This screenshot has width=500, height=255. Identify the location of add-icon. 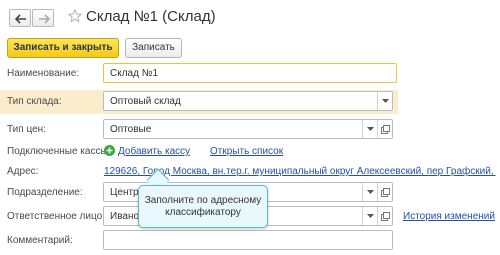
(109, 150).